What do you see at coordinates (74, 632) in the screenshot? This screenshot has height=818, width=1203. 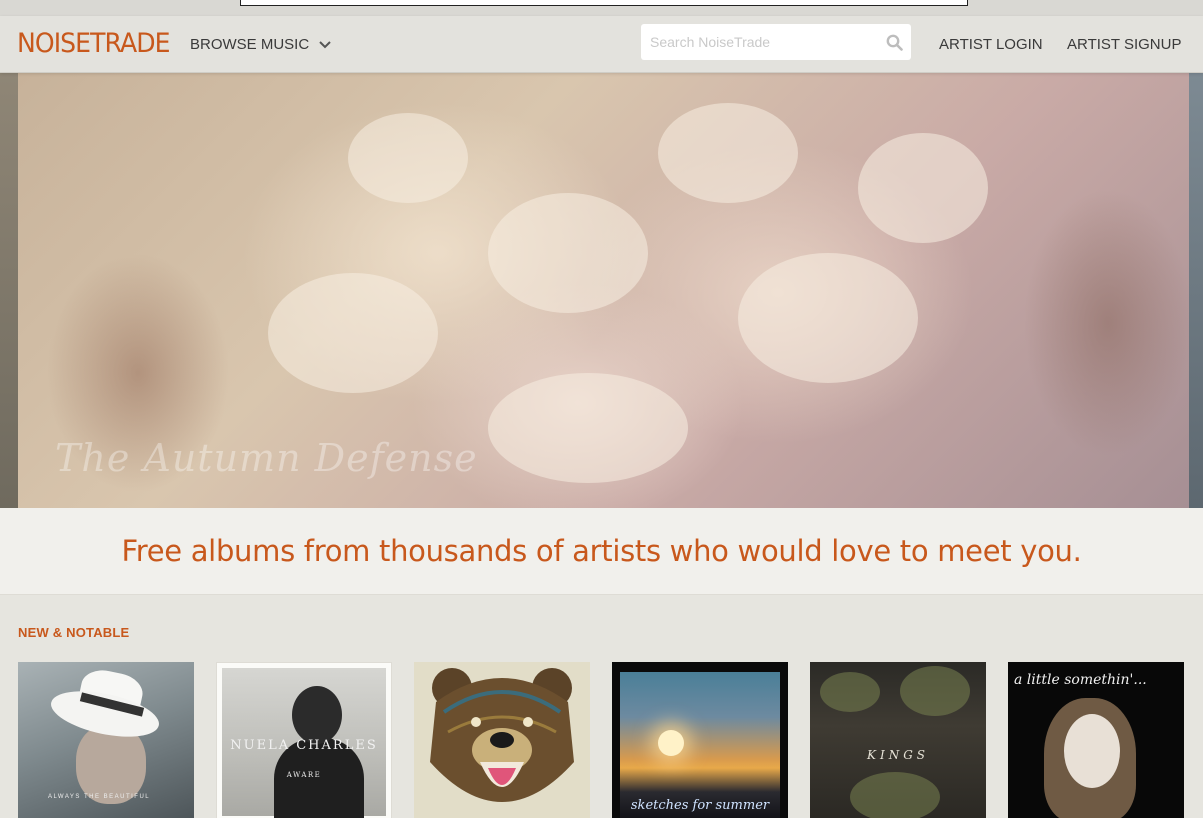 I see `new-notable-heading: NEW & NOTABLE` at bounding box center [74, 632].